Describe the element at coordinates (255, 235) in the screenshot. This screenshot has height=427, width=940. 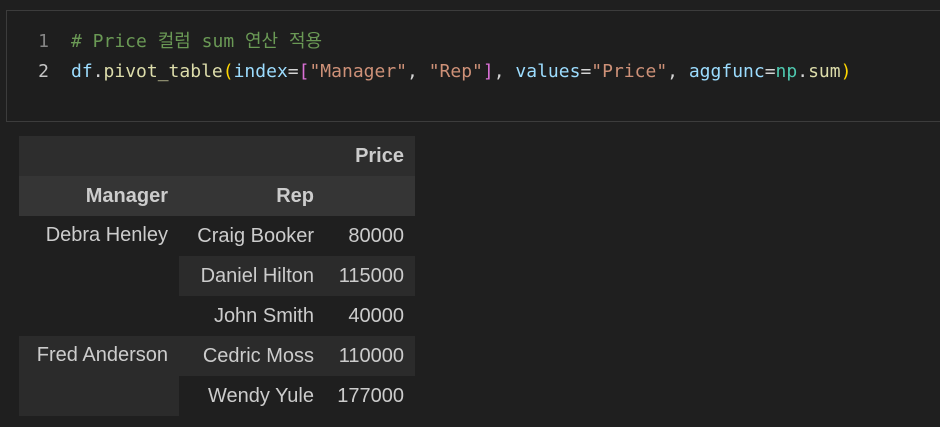
I see `rep-cell: Craig Booker` at that location.